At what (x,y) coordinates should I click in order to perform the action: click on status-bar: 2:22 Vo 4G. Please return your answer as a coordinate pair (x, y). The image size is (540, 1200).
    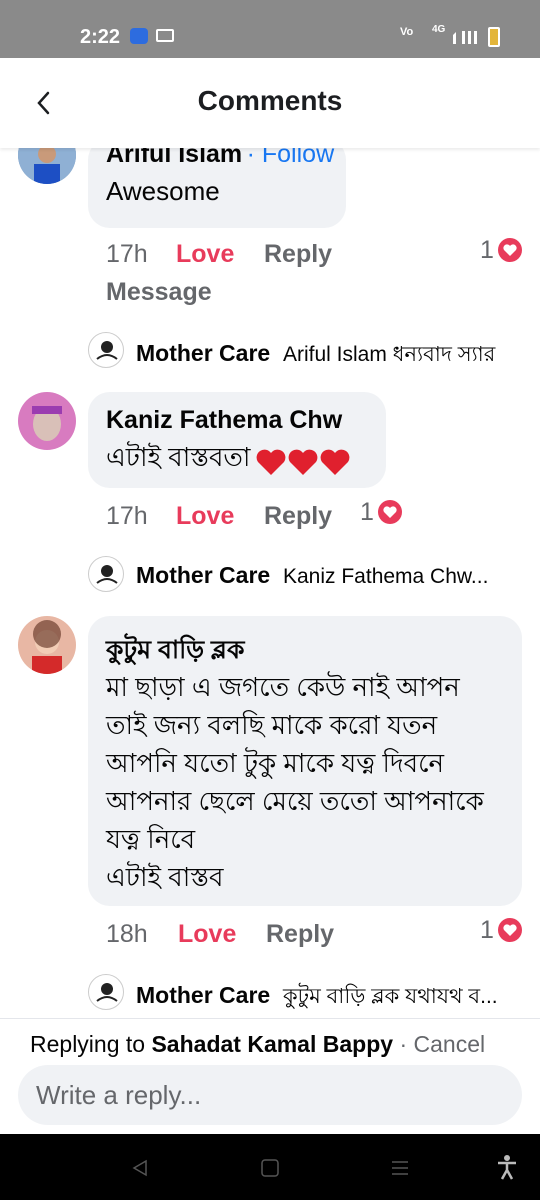
    Looking at the image, I should click on (270, 29).